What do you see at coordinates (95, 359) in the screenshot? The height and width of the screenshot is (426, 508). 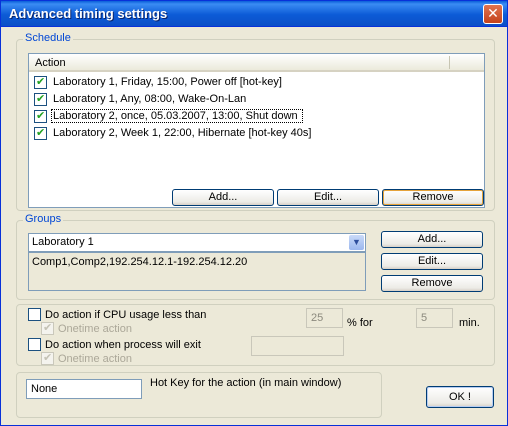 I see `process-onetime-label: Onetime action` at bounding box center [95, 359].